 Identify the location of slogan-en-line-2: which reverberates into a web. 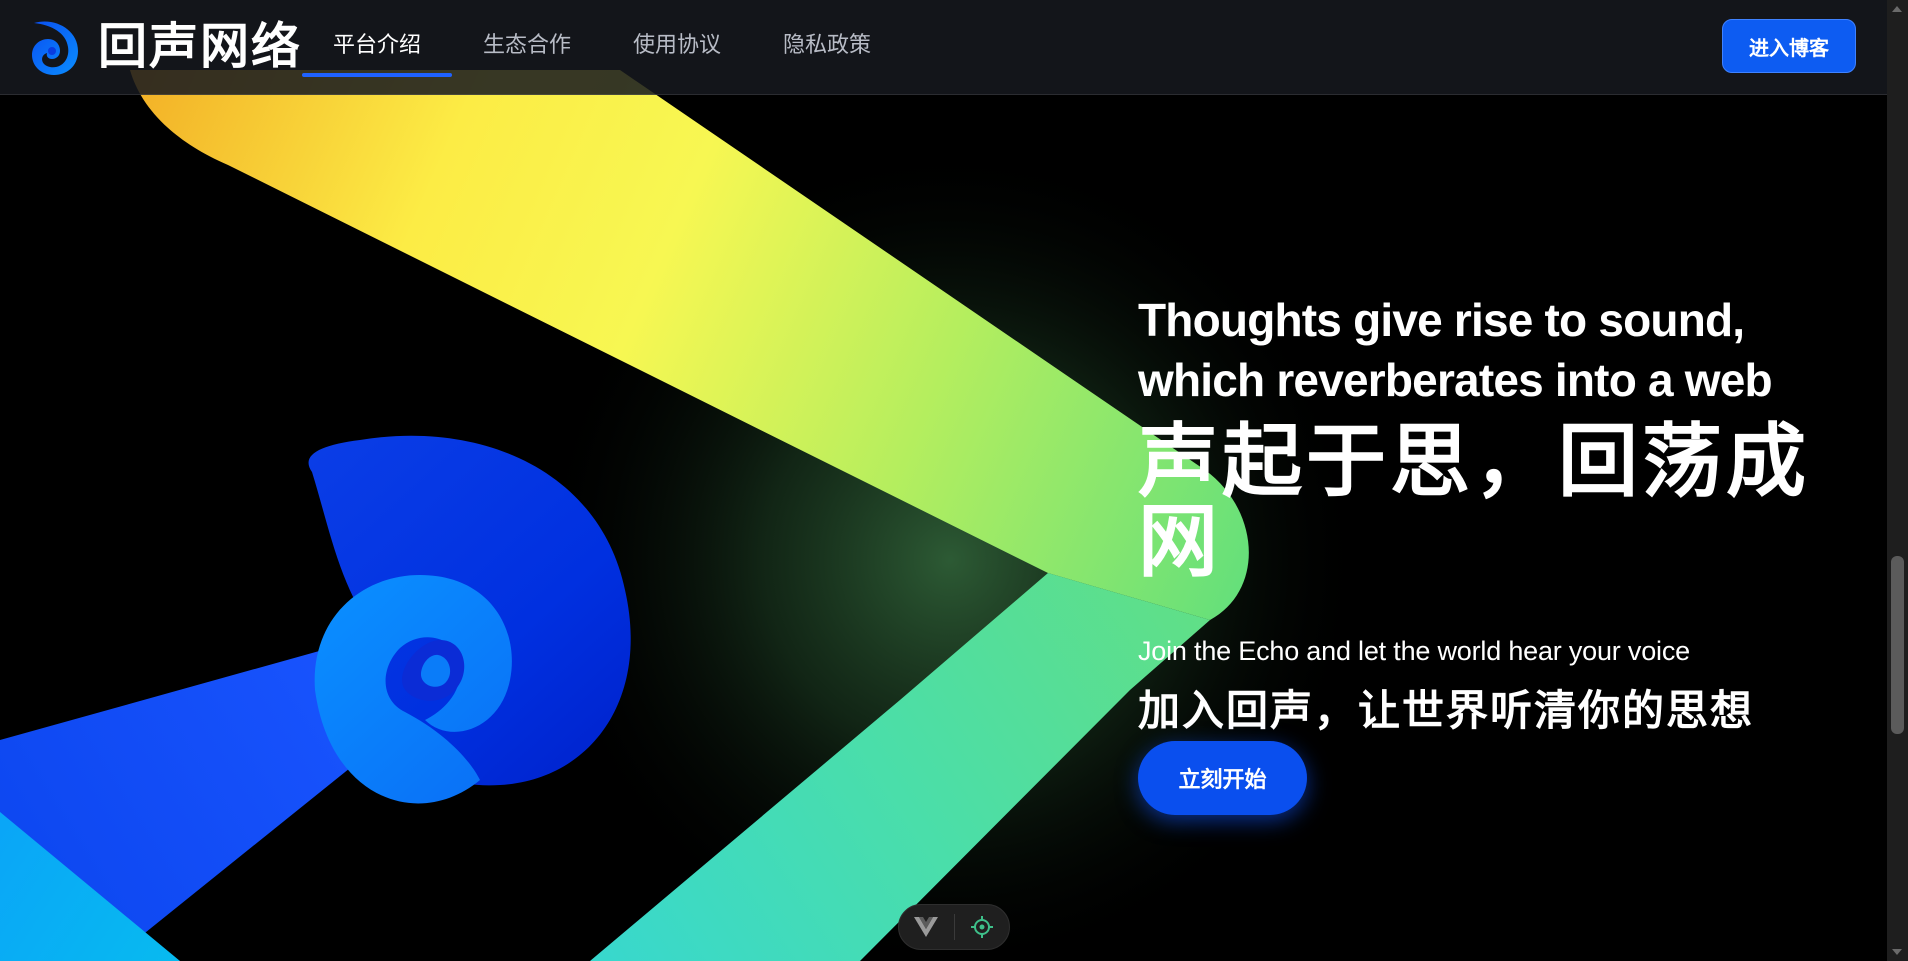
(1455, 380).